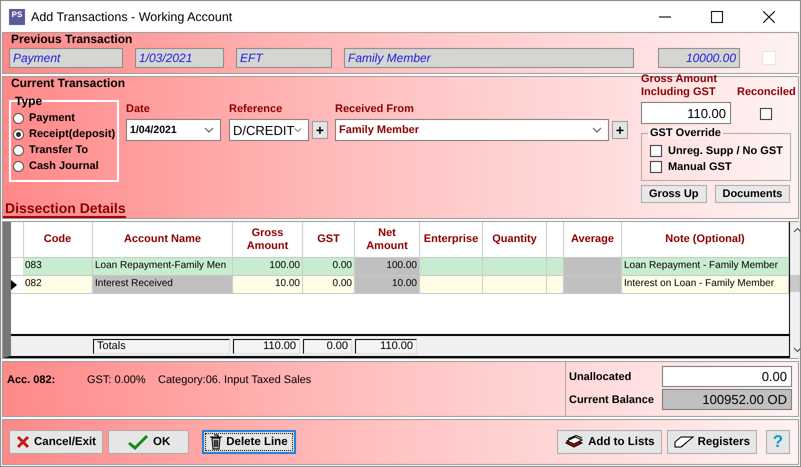  What do you see at coordinates (795, 283) in the screenshot?
I see `scroll-thumb` at bounding box center [795, 283].